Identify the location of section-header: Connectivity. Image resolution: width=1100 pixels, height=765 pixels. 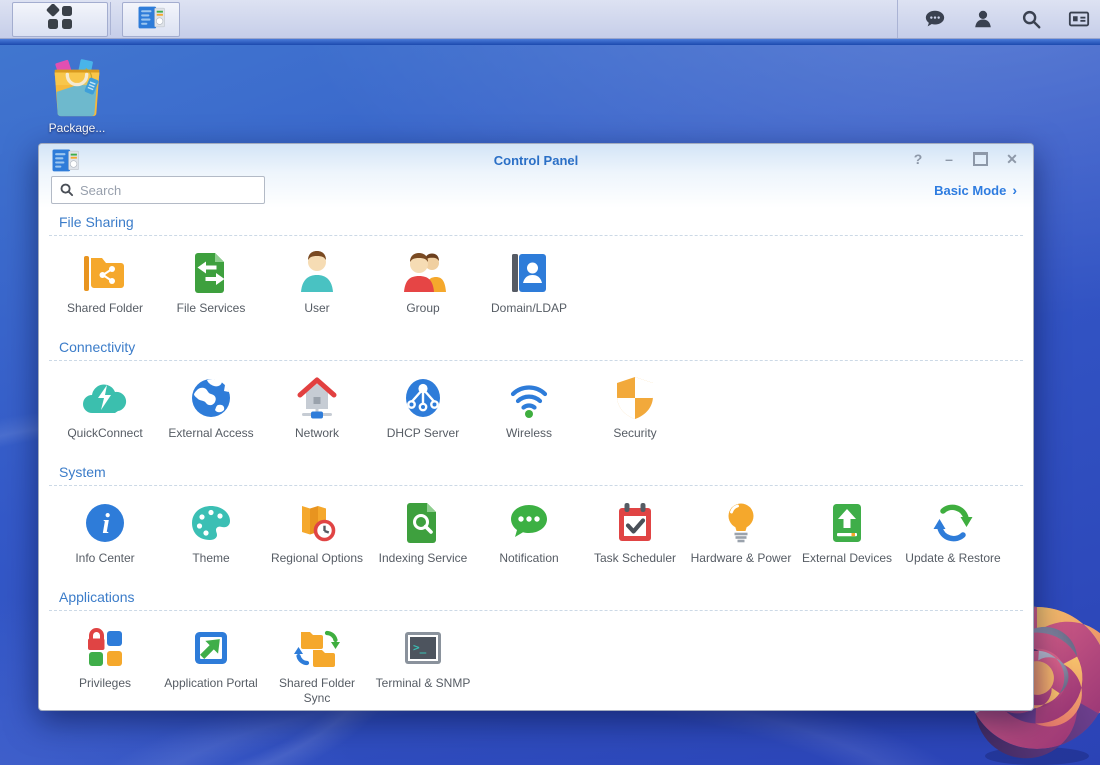
(97, 347).